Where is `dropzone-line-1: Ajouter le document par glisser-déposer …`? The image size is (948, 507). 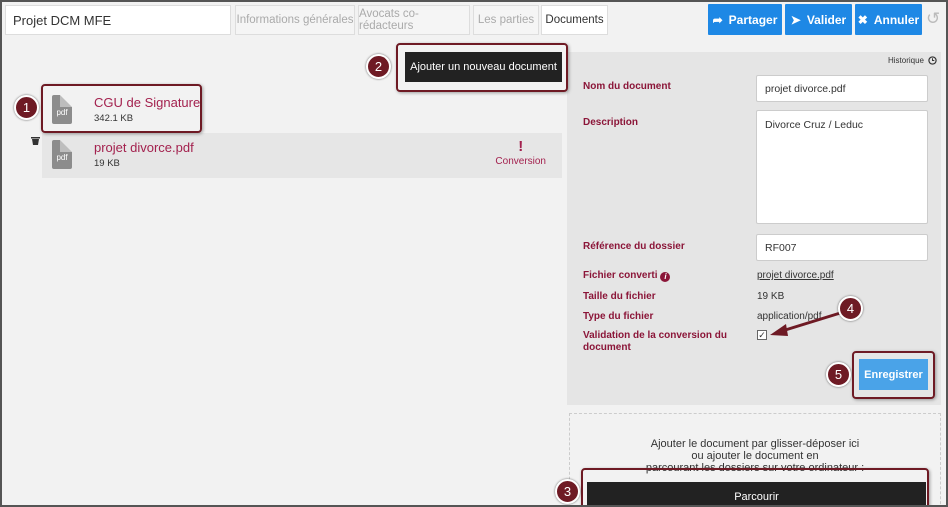 dropzone-line-1: Ajouter le document par glisser-déposer … is located at coordinates (755, 444).